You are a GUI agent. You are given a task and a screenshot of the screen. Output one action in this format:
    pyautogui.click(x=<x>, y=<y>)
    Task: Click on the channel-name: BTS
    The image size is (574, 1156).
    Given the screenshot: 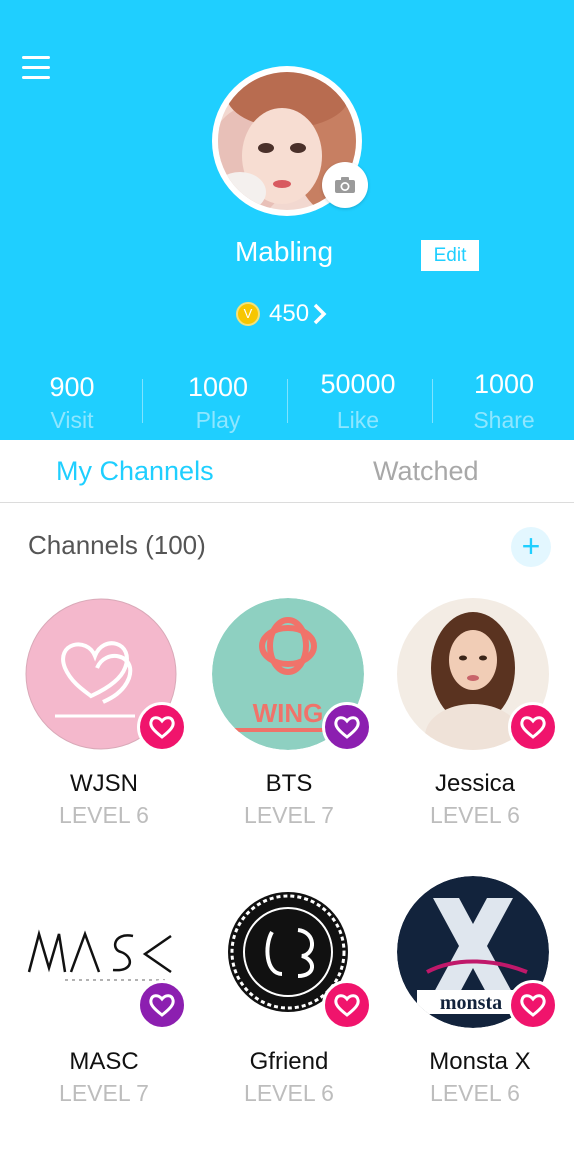 What is the action you would take?
    pyautogui.click(x=289, y=783)
    